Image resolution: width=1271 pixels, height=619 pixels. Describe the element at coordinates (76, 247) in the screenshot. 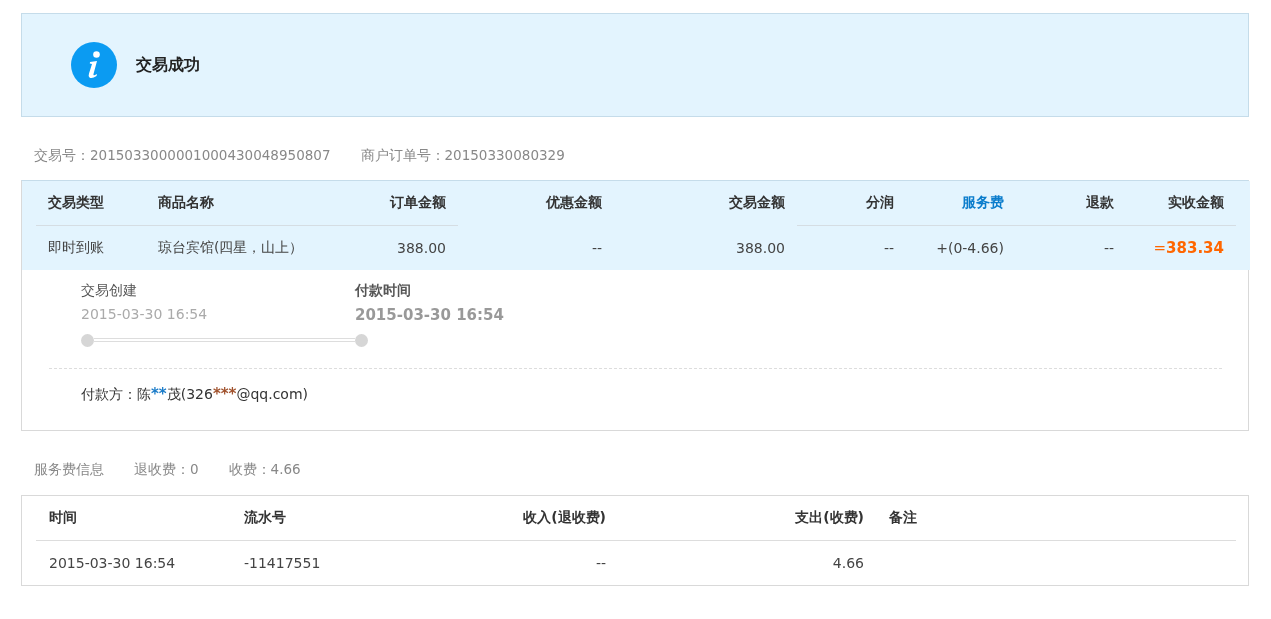

I see `table-cell: 即时到账` at that location.